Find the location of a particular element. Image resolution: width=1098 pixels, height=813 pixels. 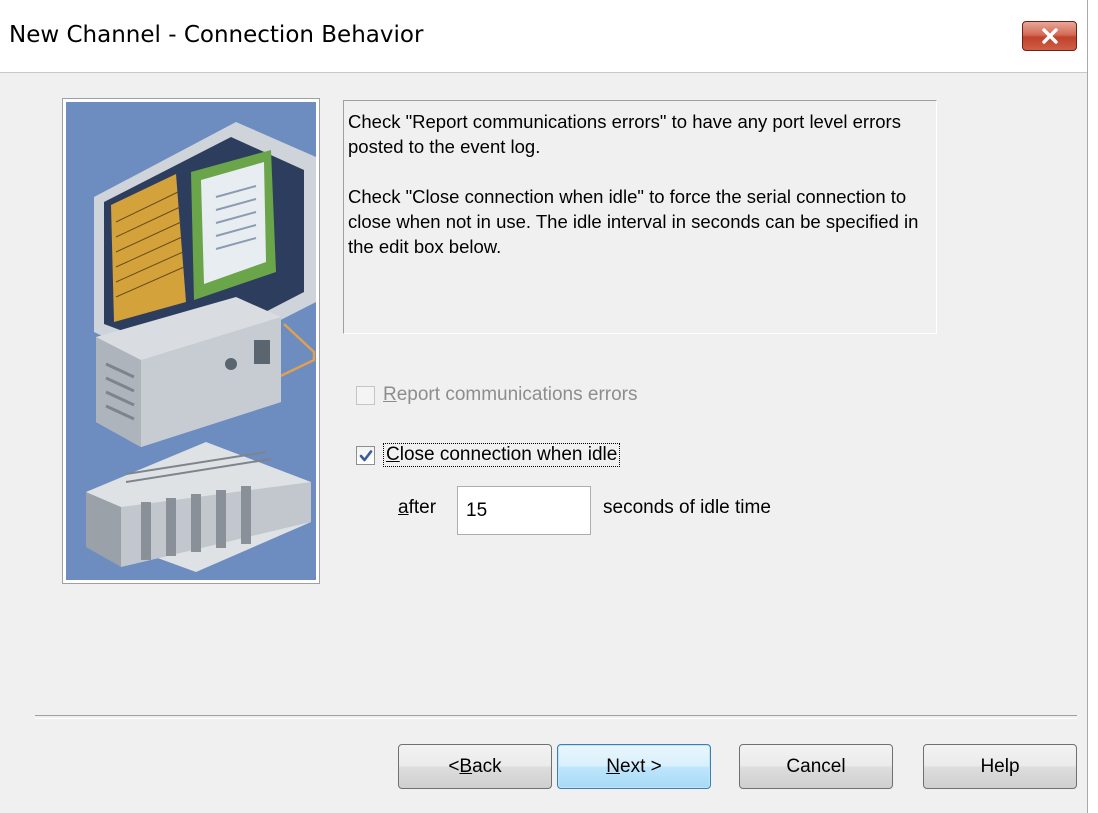

title-bar: New Channel - Connection Behavior is located at coordinates (543, 36).